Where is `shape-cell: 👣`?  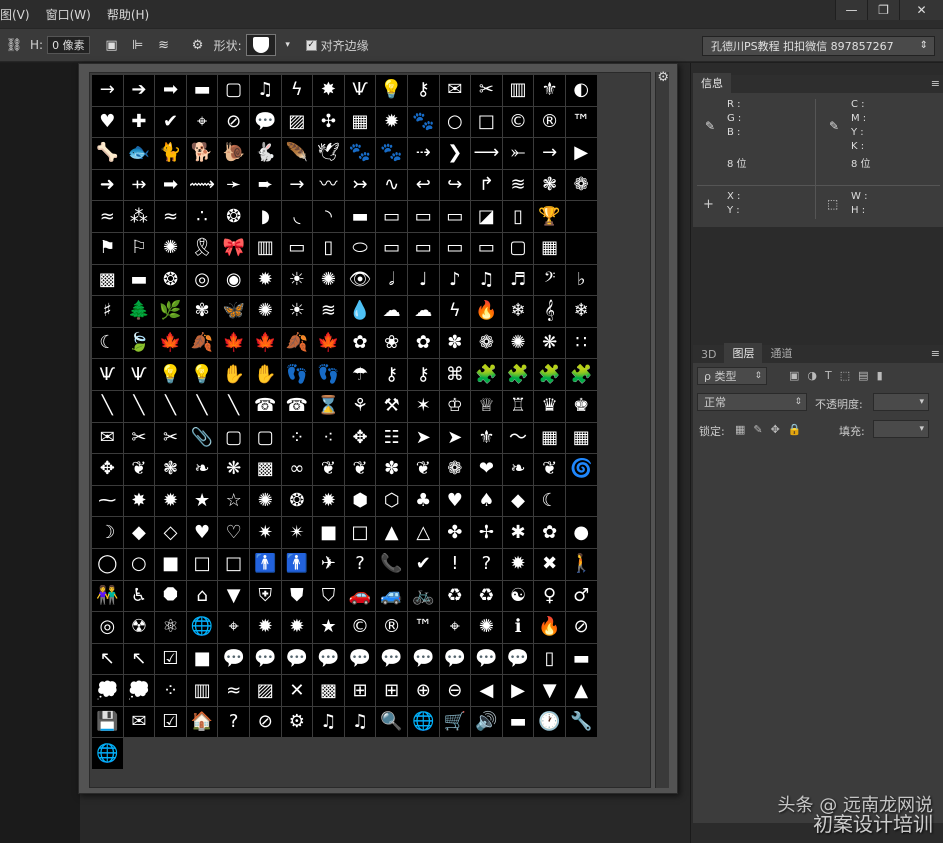
shape-cell: 👣 is located at coordinates (329, 375).